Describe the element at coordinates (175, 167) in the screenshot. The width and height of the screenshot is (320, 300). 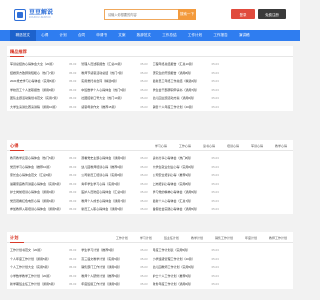
I see `article-title-link: 大学生就业创业心得（实用6篇）` at that location.